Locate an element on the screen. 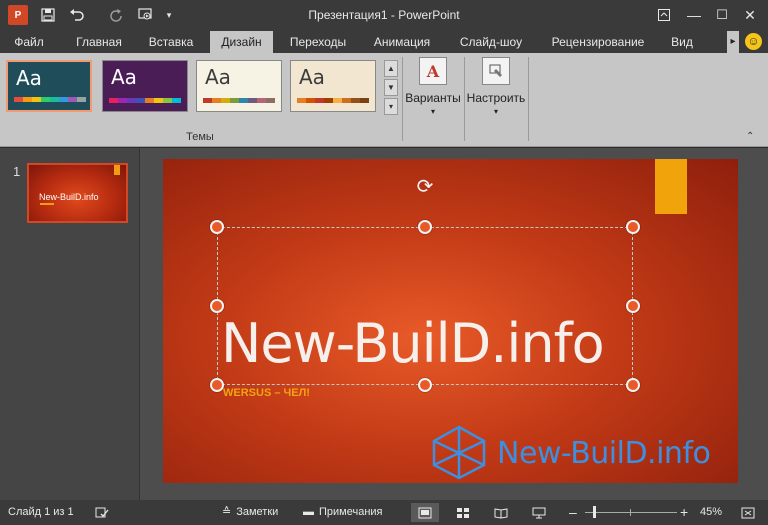 The image size is (768, 525). notes-button: ≙ Заметки is located at coordinates (250, 512).